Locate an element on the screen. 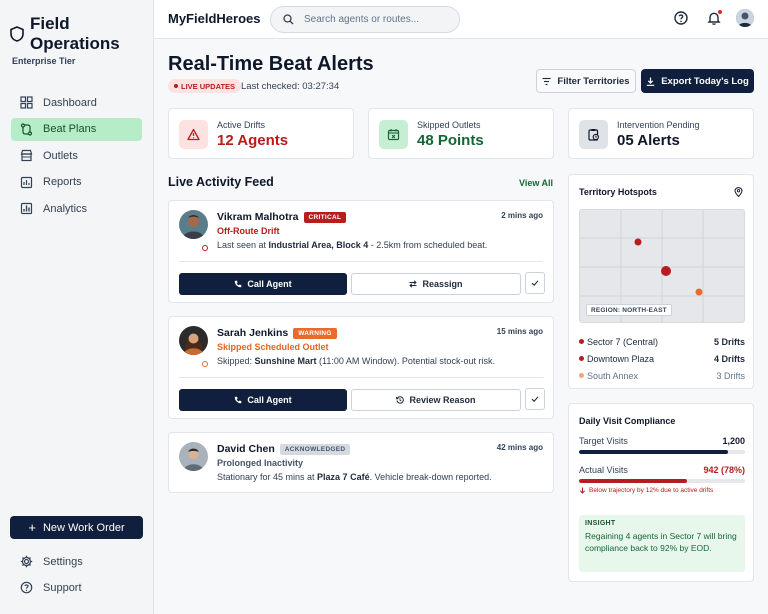 This screenshot has height=614, width=768. reassign-button: Reassign is located at coordinates (436, 284).